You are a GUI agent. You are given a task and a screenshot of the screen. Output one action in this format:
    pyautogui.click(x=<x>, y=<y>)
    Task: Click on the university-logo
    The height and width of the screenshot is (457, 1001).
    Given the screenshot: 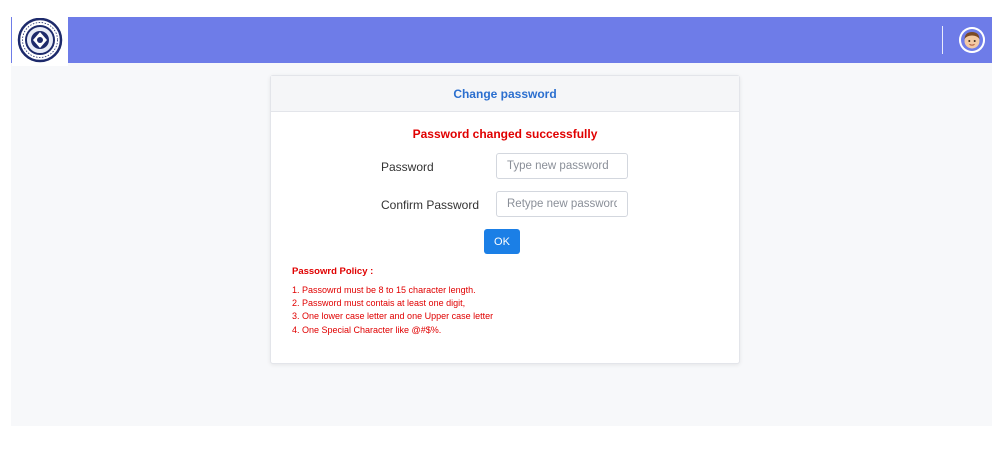 What is the action you would take?
    pyautogui.click(x=40, y=41)
    